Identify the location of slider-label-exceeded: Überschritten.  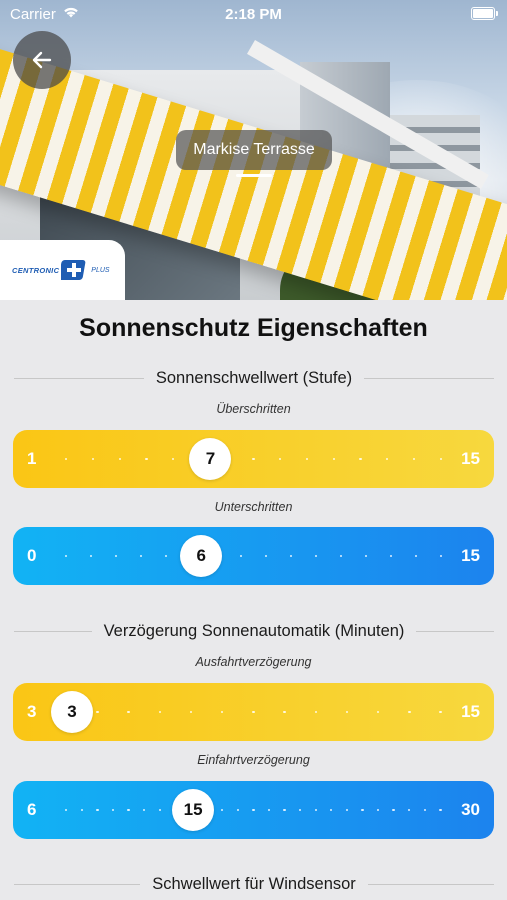
(253, 409).